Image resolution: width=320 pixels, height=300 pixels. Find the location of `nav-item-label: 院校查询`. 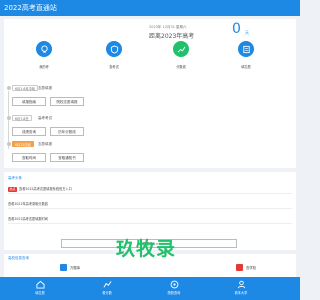

nav-item-label: 院校查询 is located at coordinates (174, 293).